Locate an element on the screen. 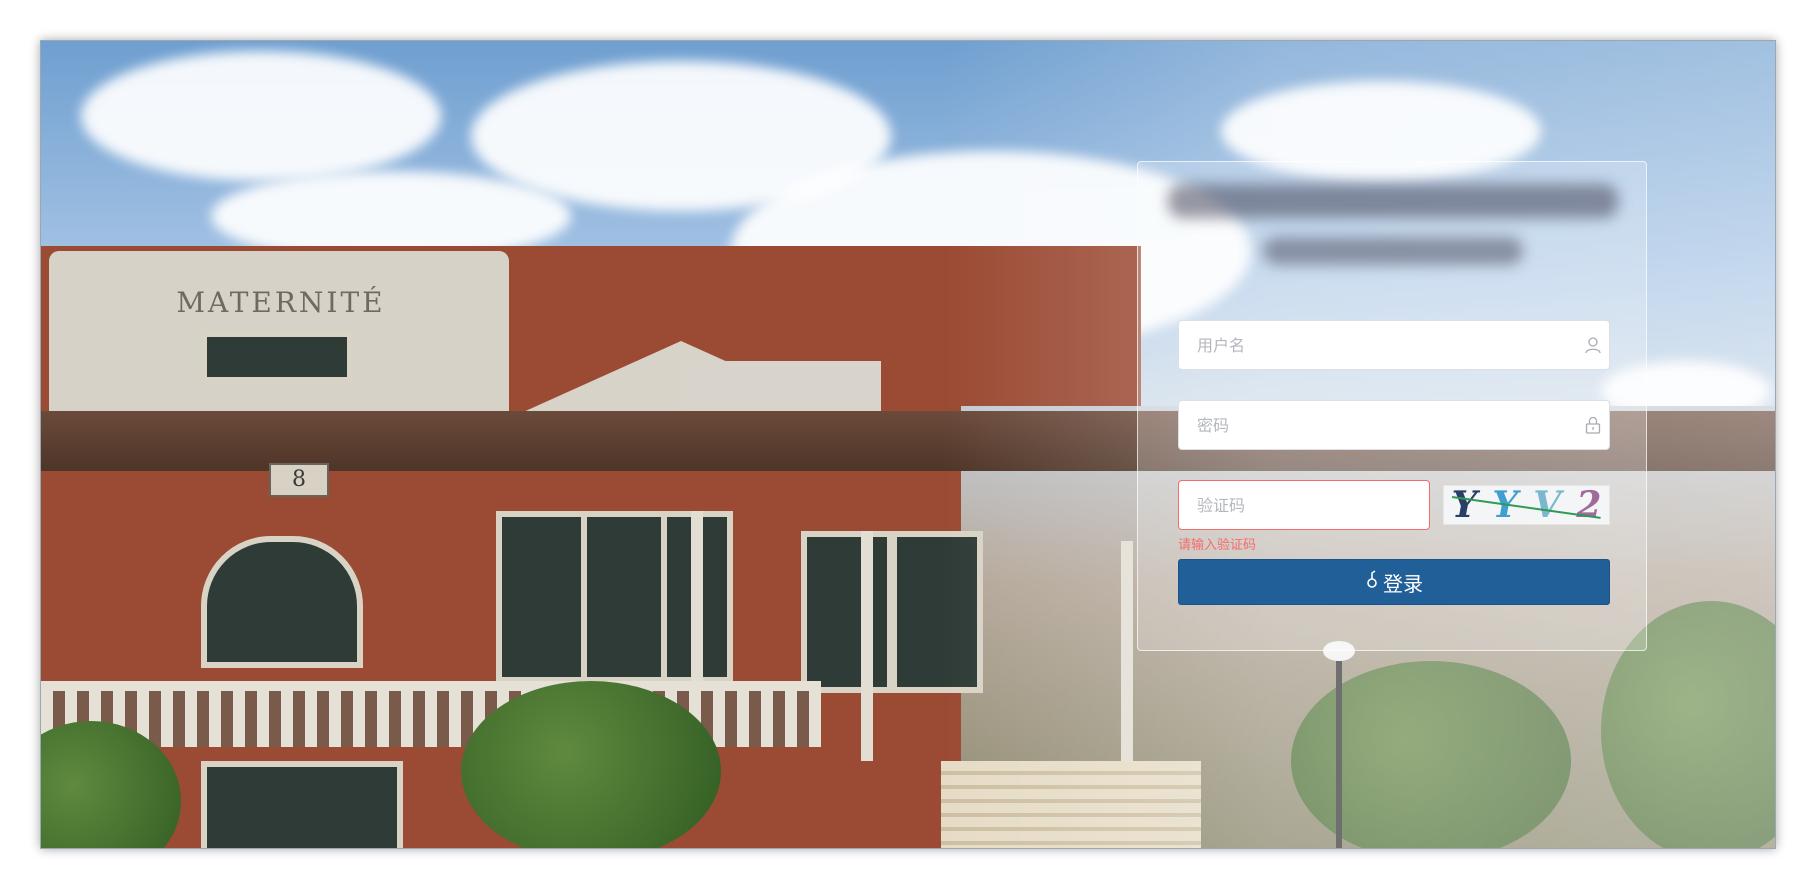 This screenshot has width=1814, height=887. arched-window is located at coordinates (282, 602).